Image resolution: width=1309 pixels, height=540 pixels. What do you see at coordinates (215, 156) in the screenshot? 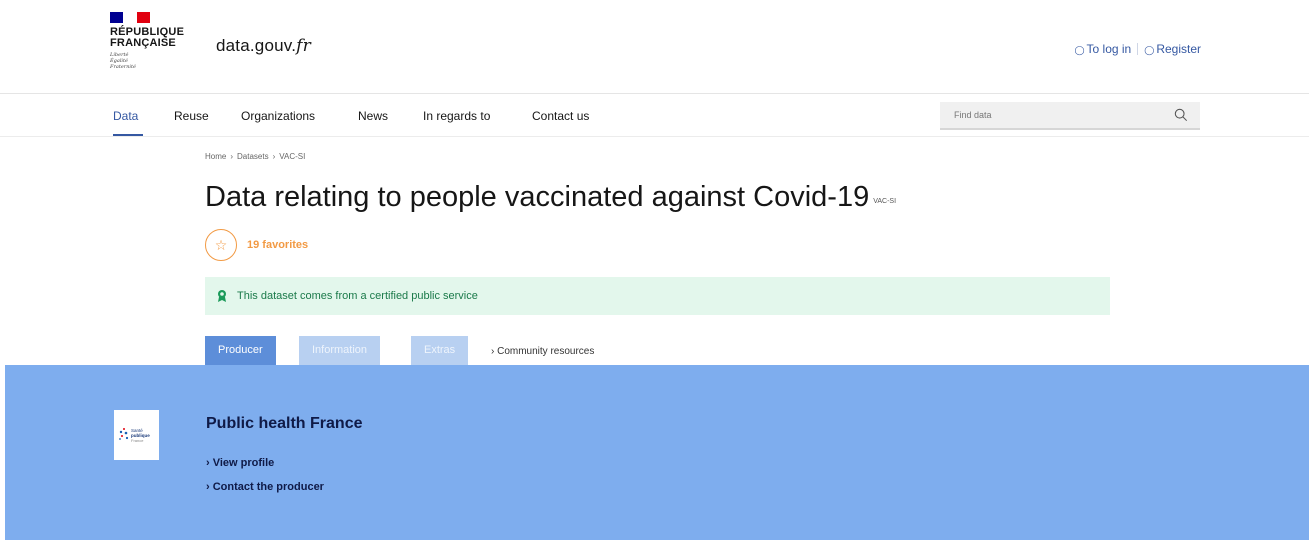
I see `breadcrumb-home: Home` at bounding box center [215, 156].